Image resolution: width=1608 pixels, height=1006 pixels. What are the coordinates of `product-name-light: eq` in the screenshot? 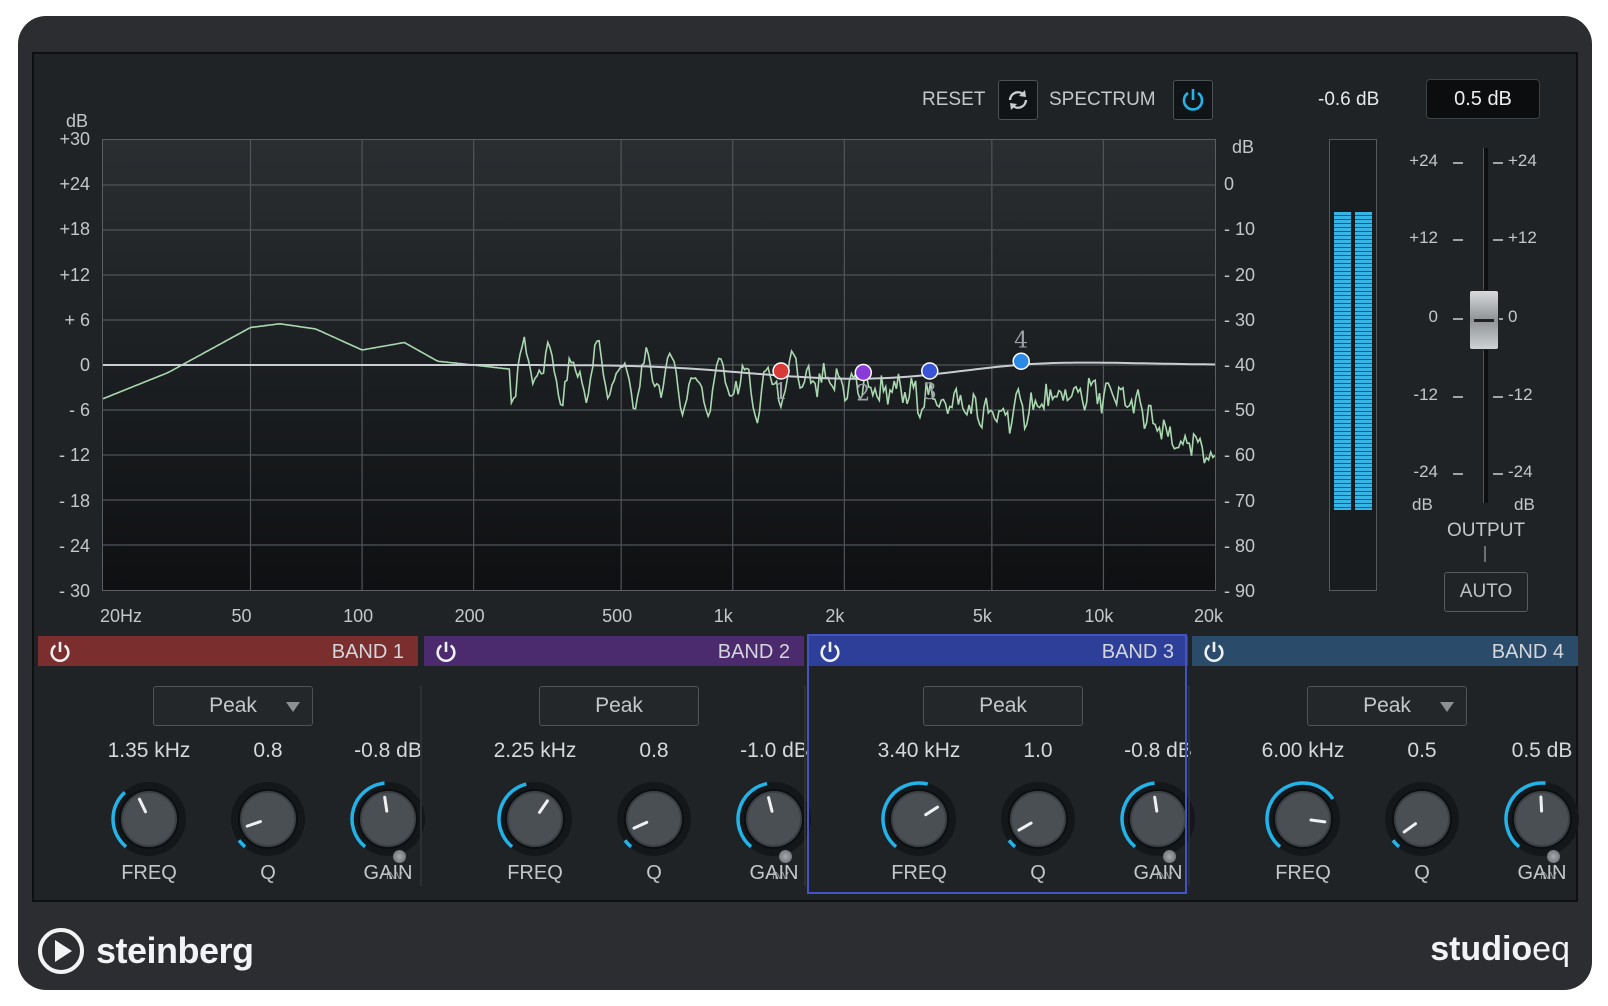 It's located at (1551, 949).